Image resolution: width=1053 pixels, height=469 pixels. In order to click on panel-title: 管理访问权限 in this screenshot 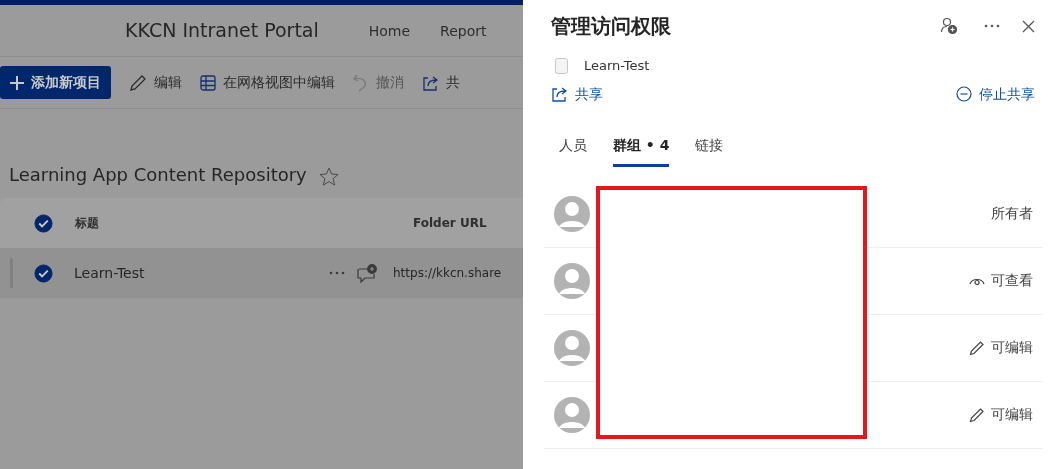, I will do `click(611, 26)`.